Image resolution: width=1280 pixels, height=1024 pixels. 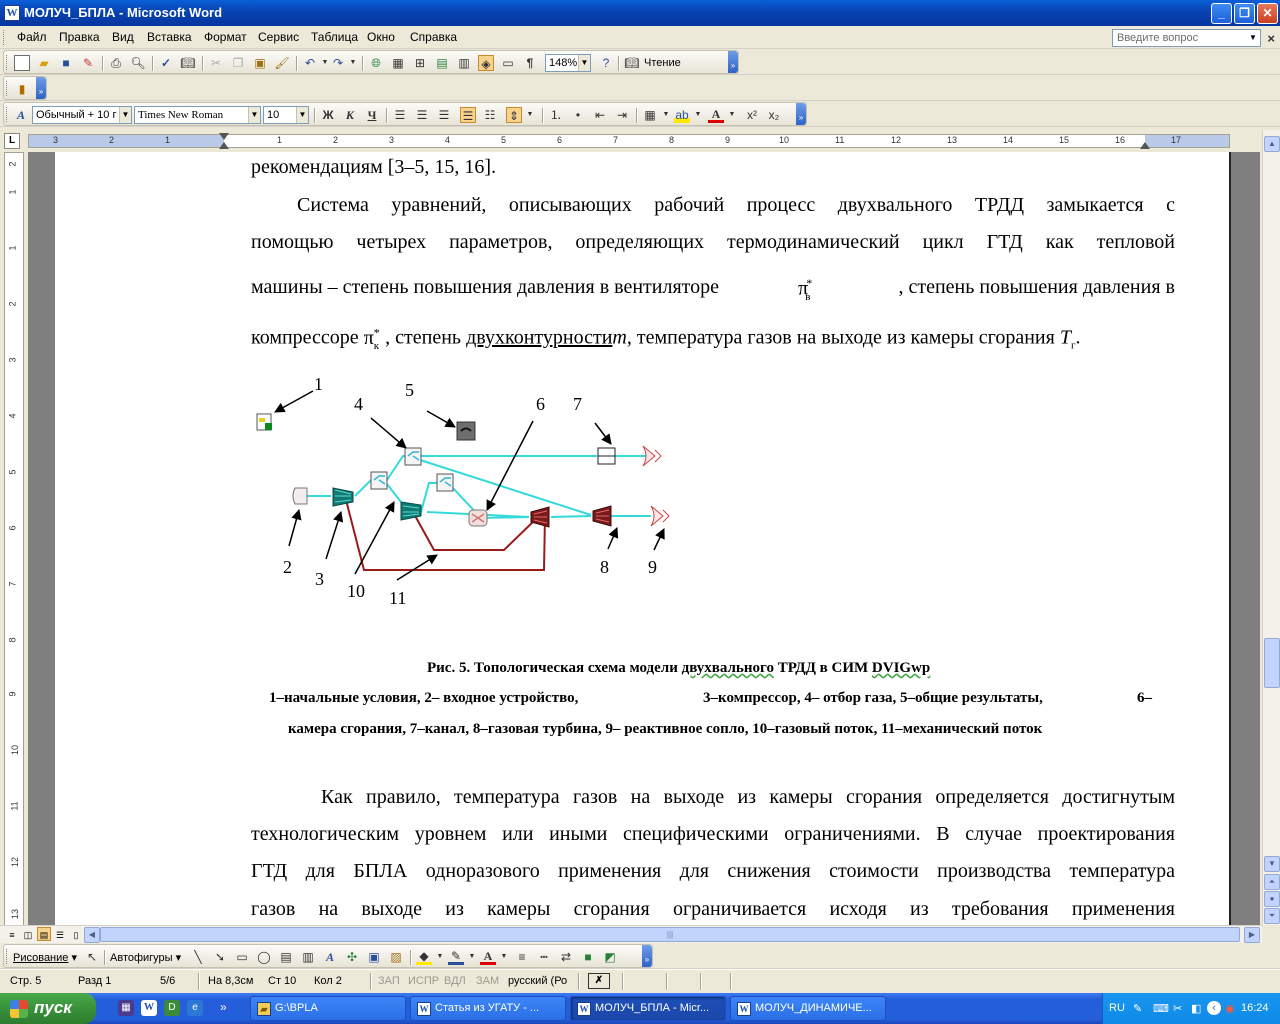 I want to click on quicklaunch-more-icon: », so click(x=223, y=1007).